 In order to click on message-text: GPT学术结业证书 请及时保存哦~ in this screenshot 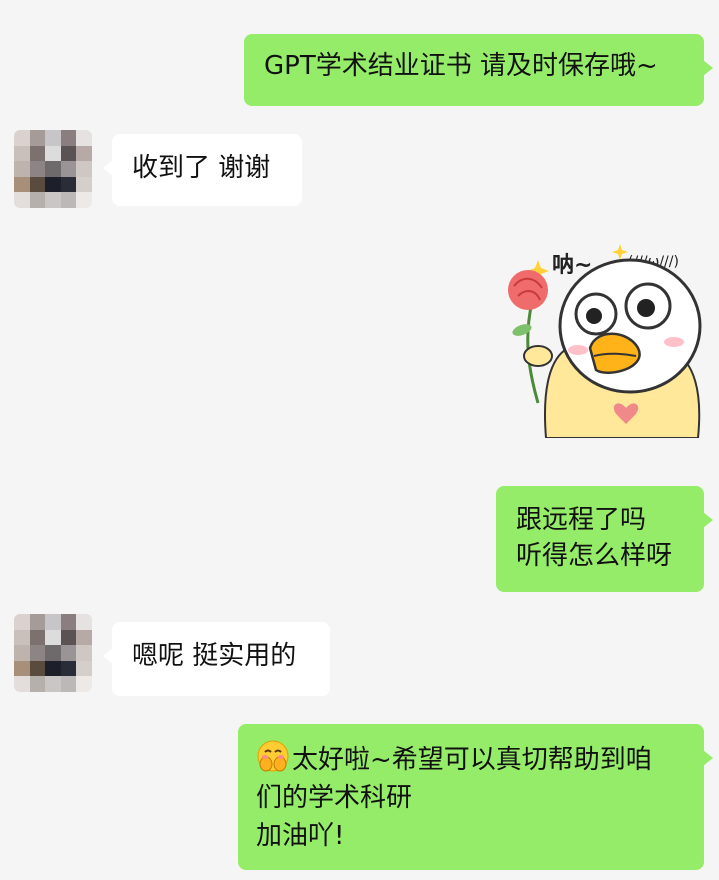, I will do `click(461, 66)`.